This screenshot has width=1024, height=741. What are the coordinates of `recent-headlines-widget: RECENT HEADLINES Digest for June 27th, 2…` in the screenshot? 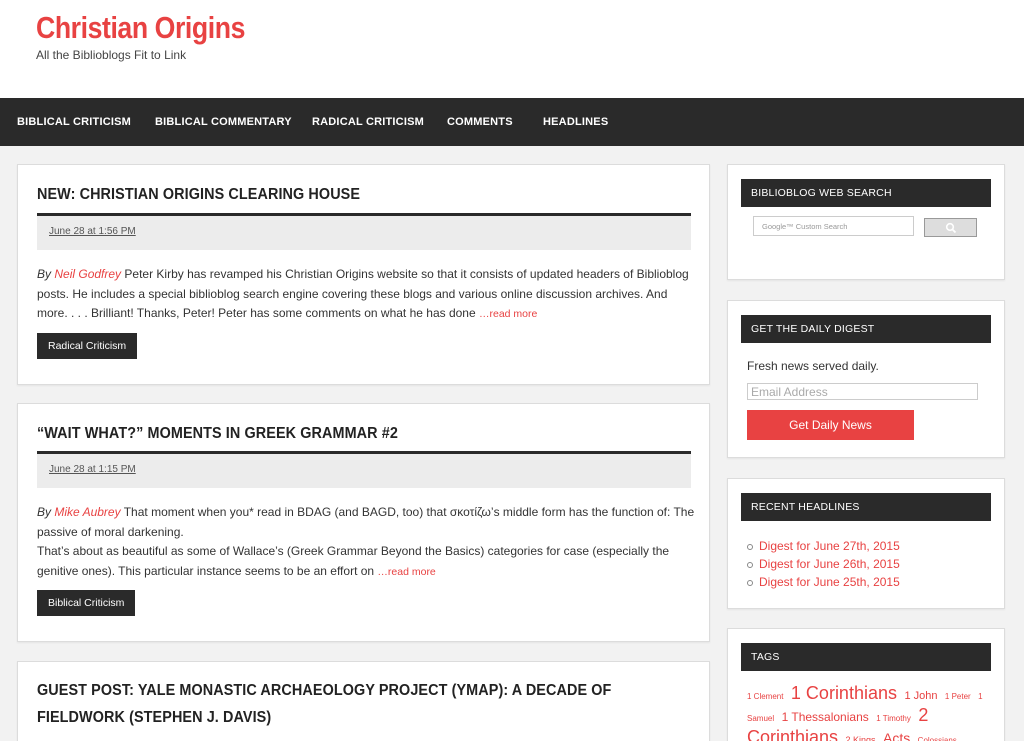 It's located at (866, 543).